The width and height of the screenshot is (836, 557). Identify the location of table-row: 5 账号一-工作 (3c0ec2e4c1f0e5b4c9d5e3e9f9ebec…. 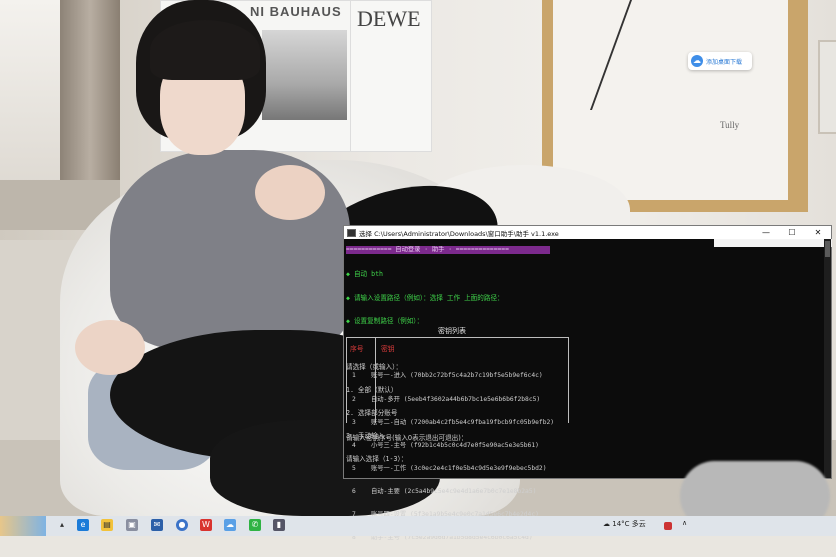
(449, 468).